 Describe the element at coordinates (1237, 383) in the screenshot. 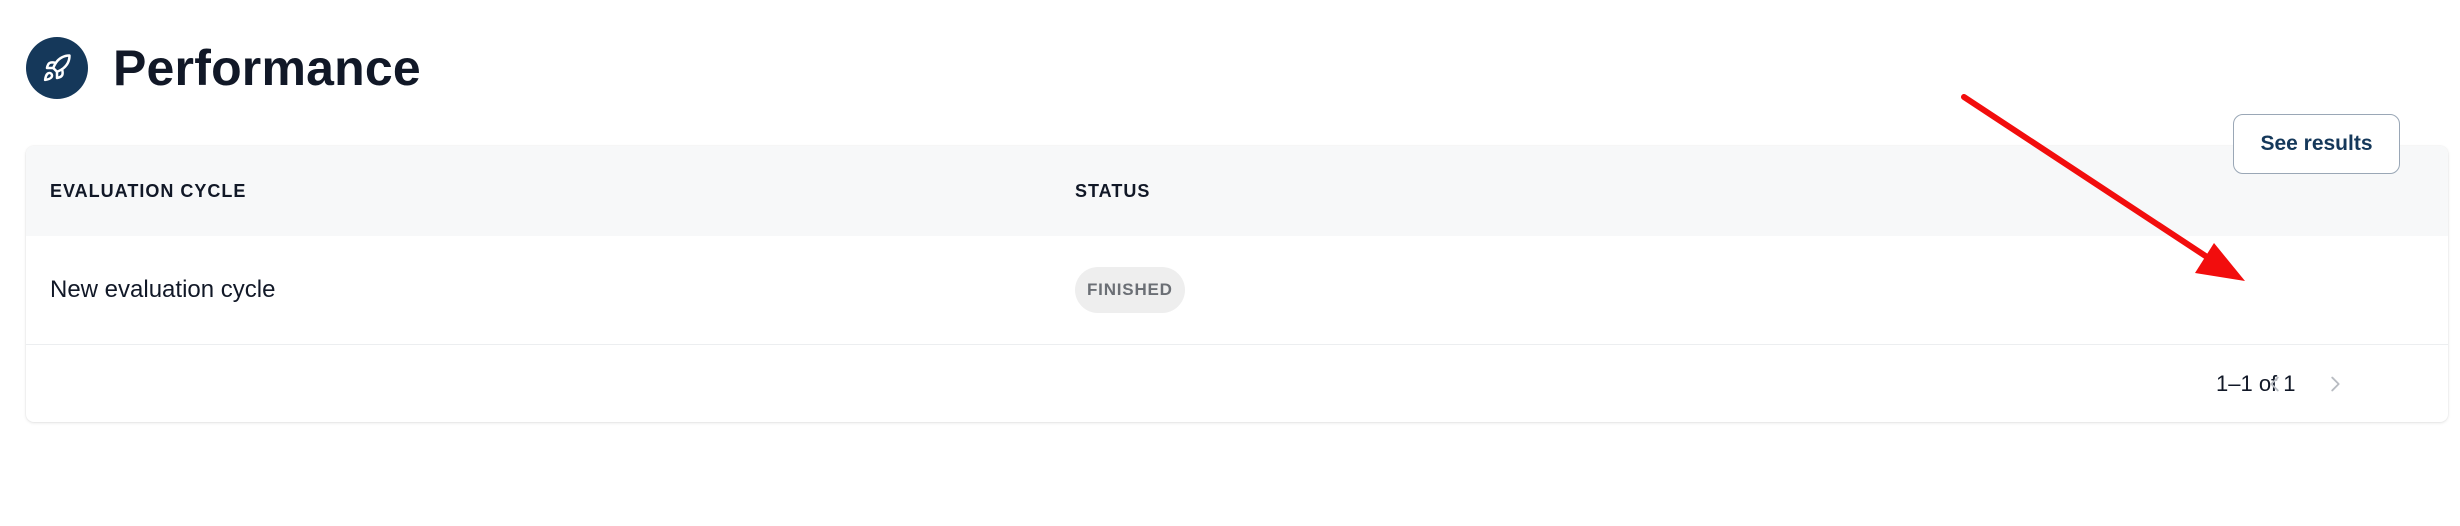

I see `pagination: 1–1 of 1` at that location.